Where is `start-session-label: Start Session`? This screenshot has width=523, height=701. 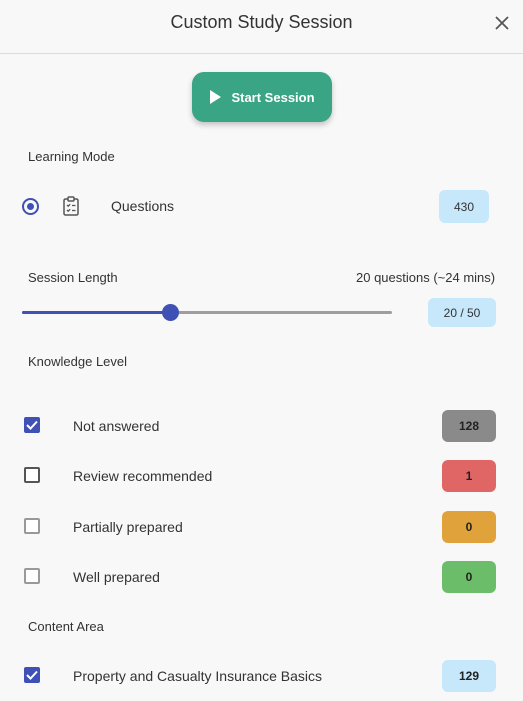 start-session-label: Start Session is located at coordinates (273, 97).